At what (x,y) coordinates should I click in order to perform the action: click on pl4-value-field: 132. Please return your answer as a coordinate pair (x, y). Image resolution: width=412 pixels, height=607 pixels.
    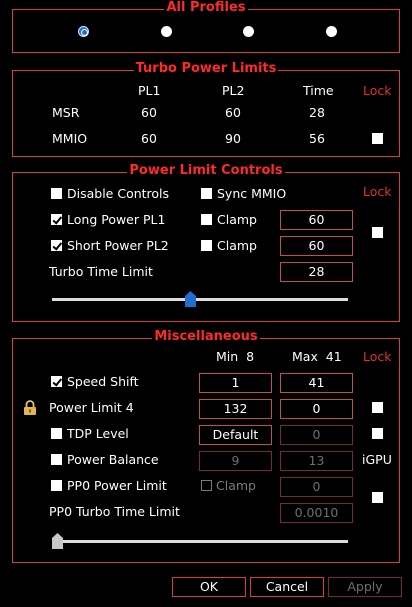
    Looking at the image, I should click on (235, 409).